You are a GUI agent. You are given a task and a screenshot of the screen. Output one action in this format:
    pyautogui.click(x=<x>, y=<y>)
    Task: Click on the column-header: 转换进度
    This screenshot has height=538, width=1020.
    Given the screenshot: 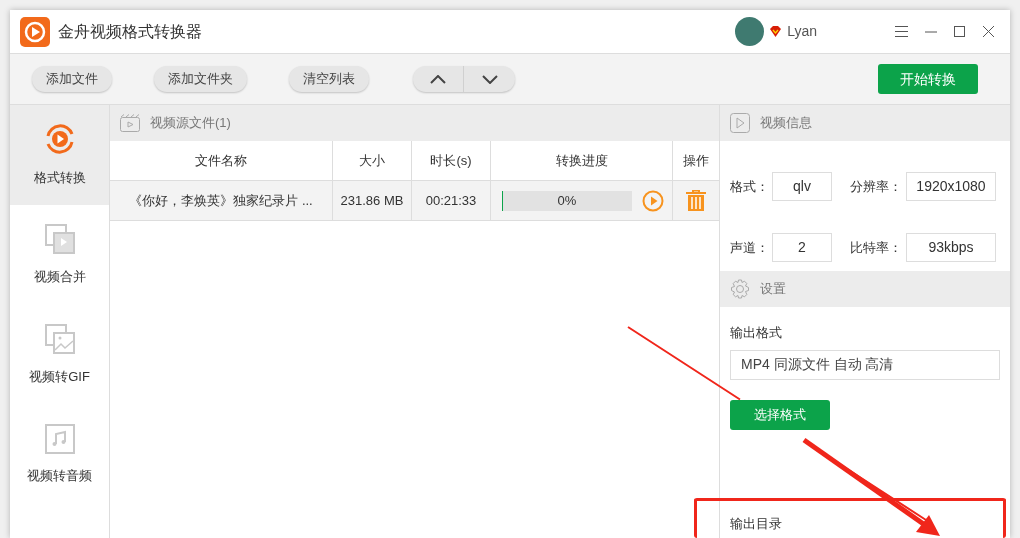 What is the action you would take?
    pyautogui.click(x=582, y=160)
    